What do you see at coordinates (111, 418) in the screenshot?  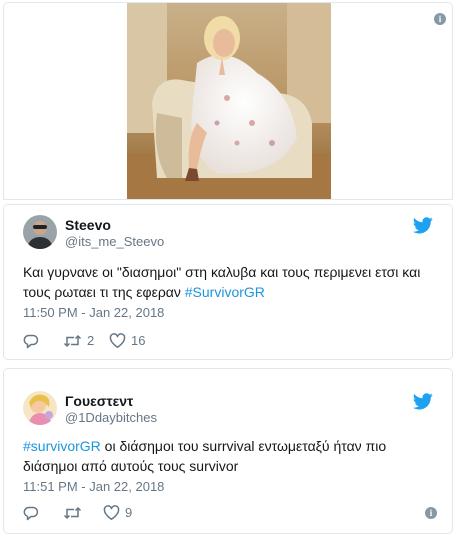 I see `author-handle: @1Ddaybitches` at bounding box center [111, 418].